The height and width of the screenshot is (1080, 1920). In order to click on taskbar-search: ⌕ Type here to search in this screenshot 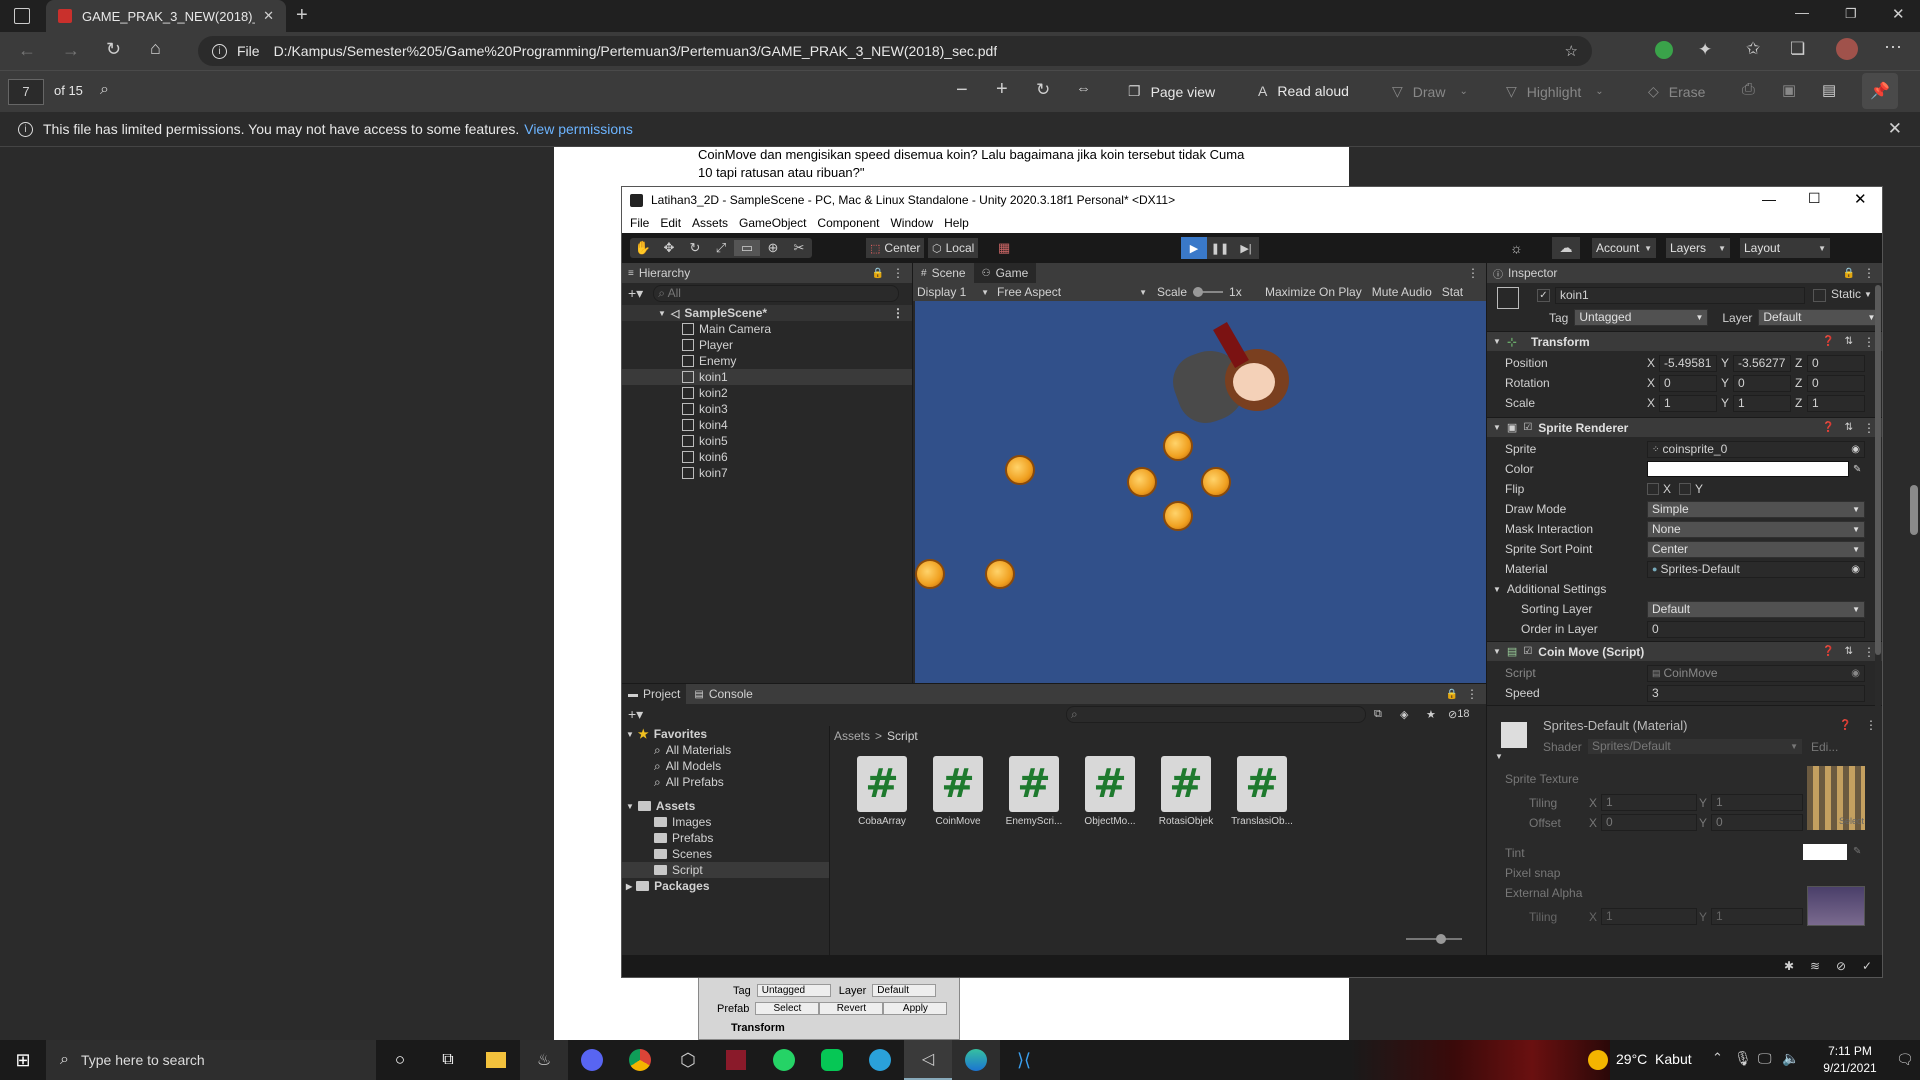, I will do `click(211, 1060)`.